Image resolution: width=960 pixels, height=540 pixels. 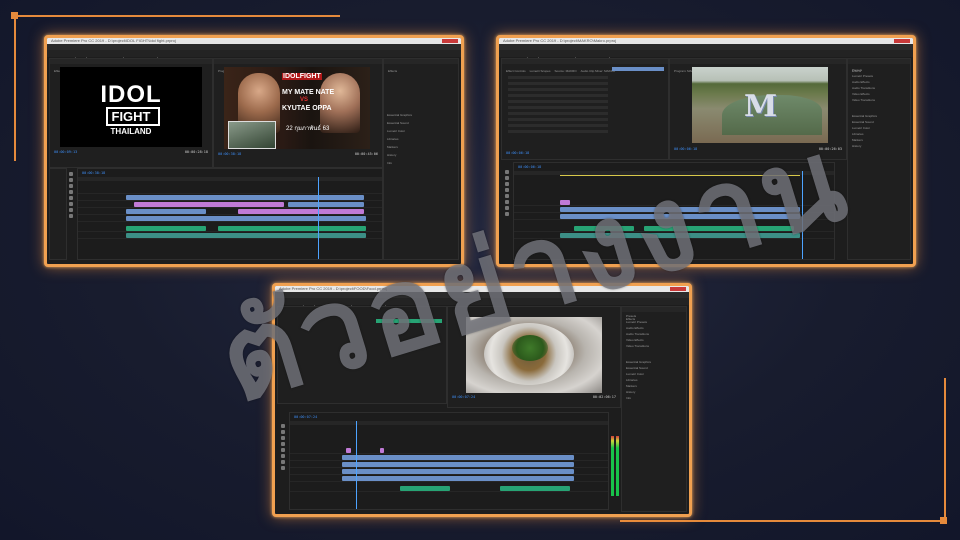 I want to click on project-panel, so click(x=58, y=214).